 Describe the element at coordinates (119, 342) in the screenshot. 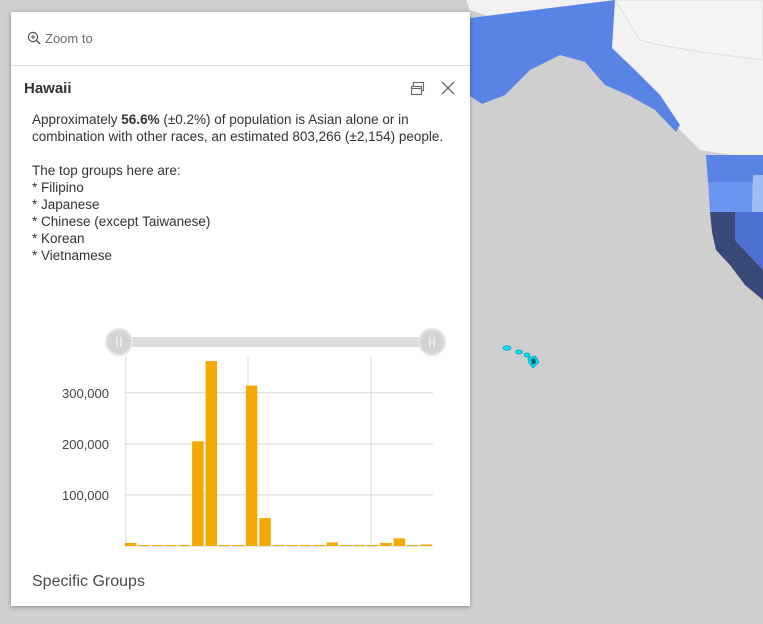

I see `range-slider-handle-min` at that location.